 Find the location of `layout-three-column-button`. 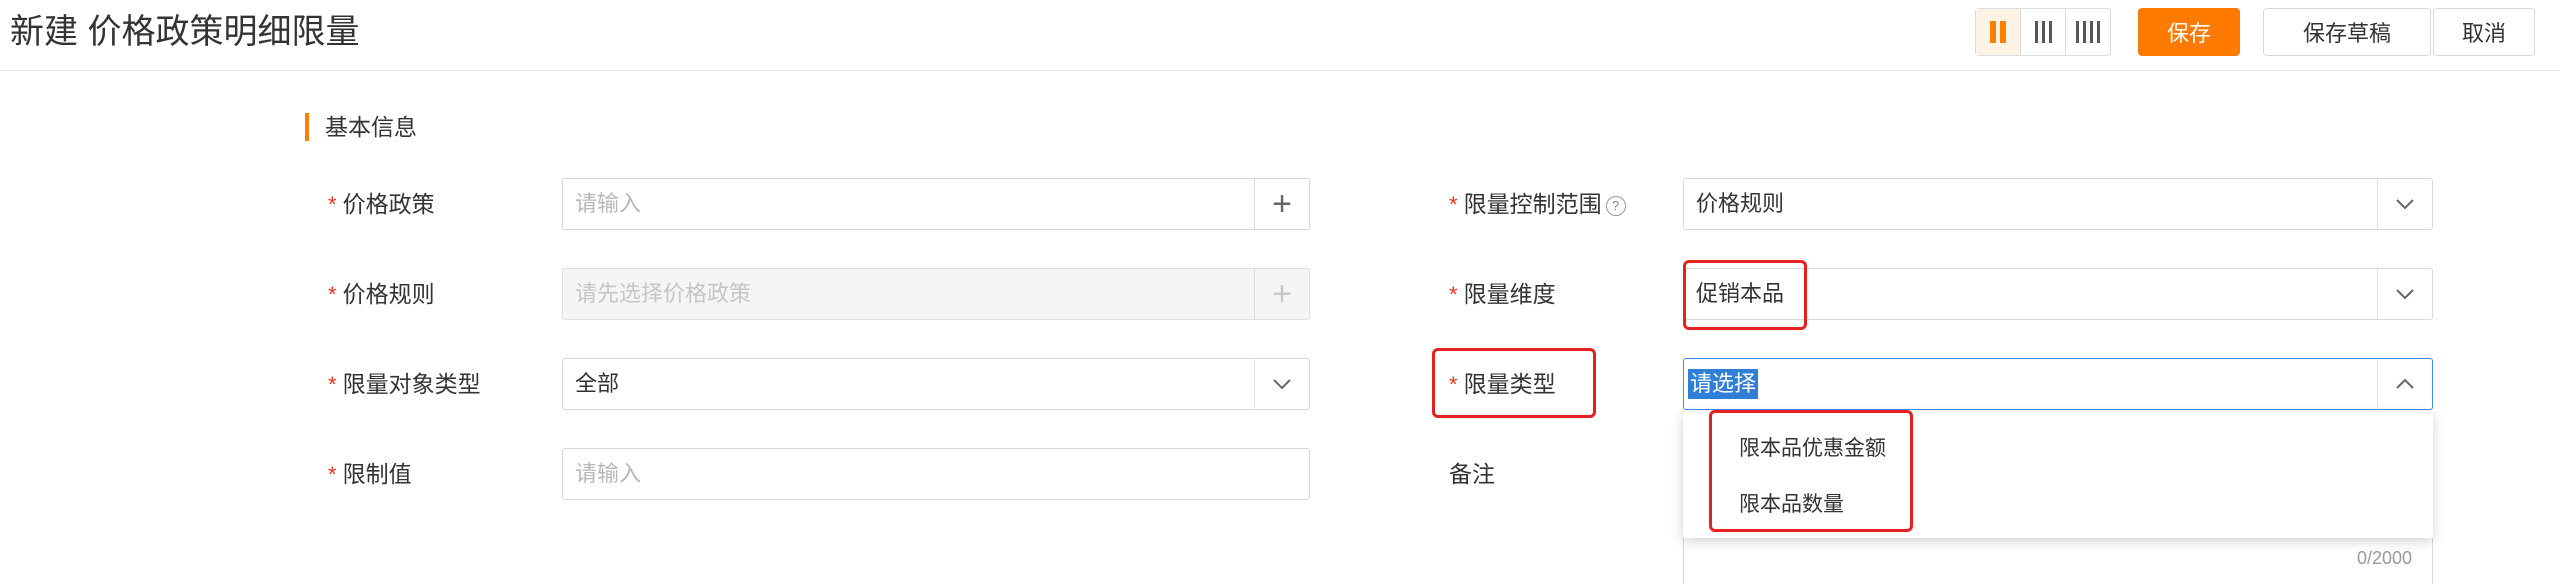

layout-three-column-button is located at coordinates (2043, 32).